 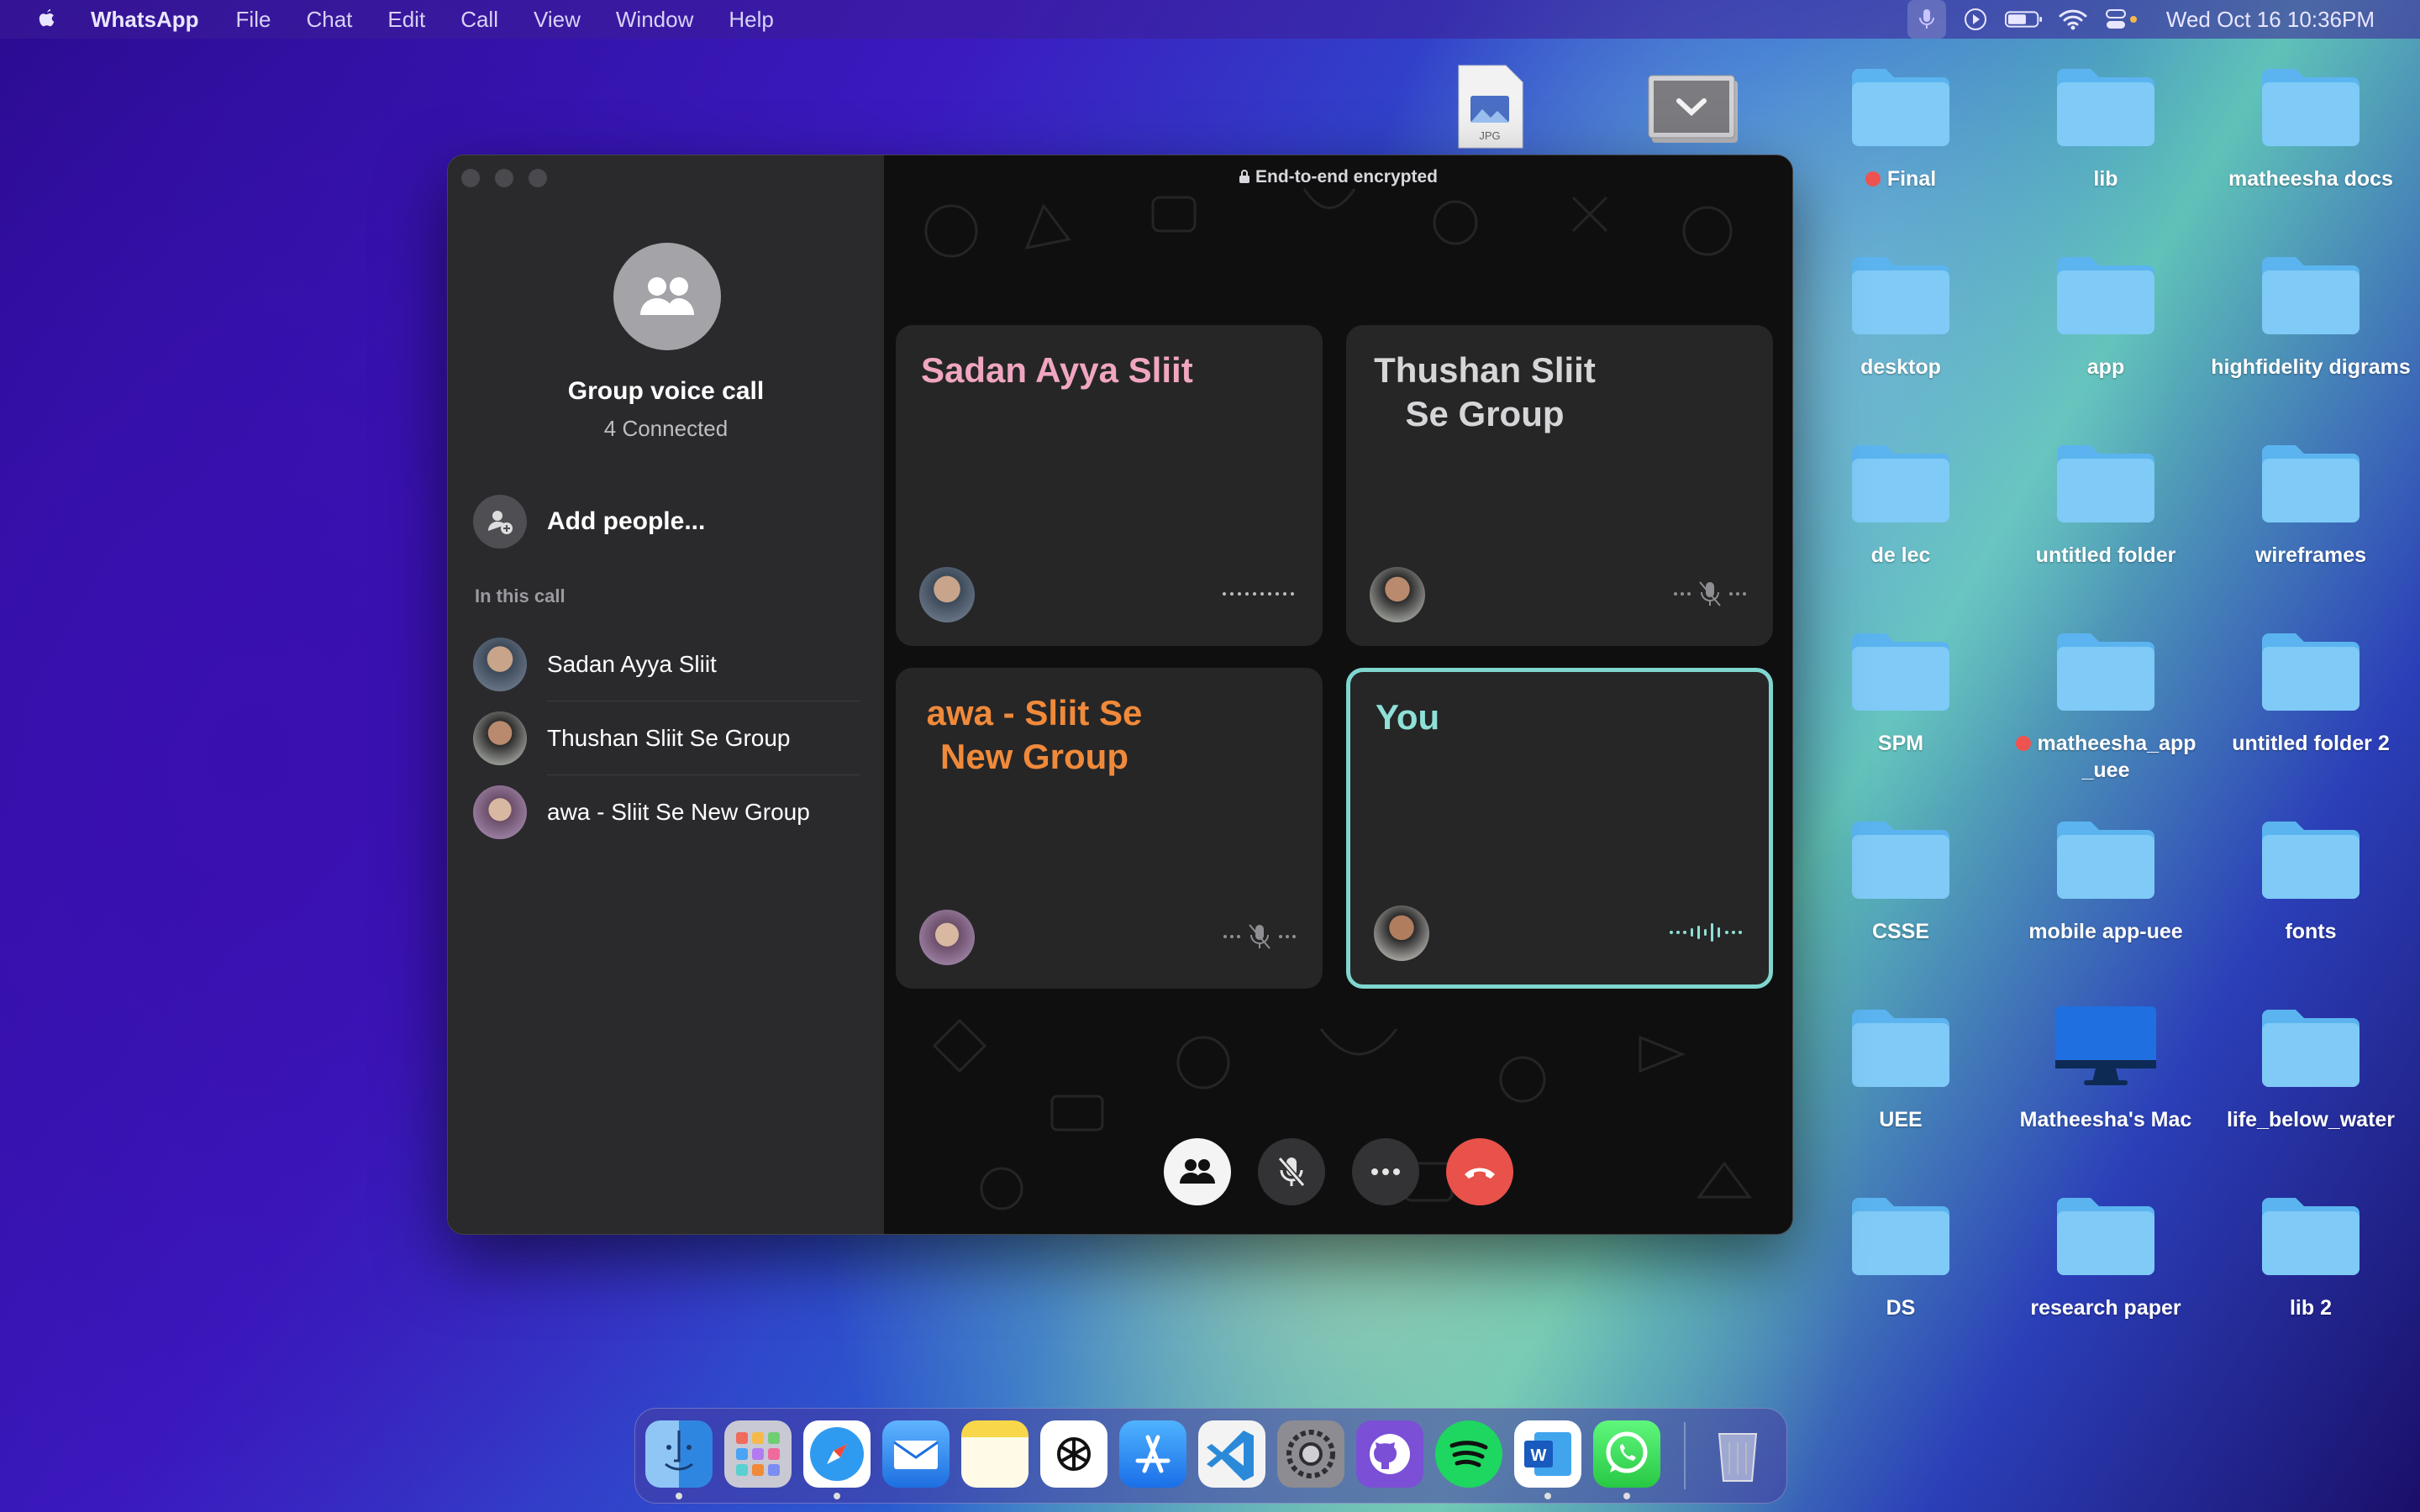 What do you see at coordinates (1539, 1455) in the screenshot?
I see `svg-text: W` at bounding box center [1539, 1455].